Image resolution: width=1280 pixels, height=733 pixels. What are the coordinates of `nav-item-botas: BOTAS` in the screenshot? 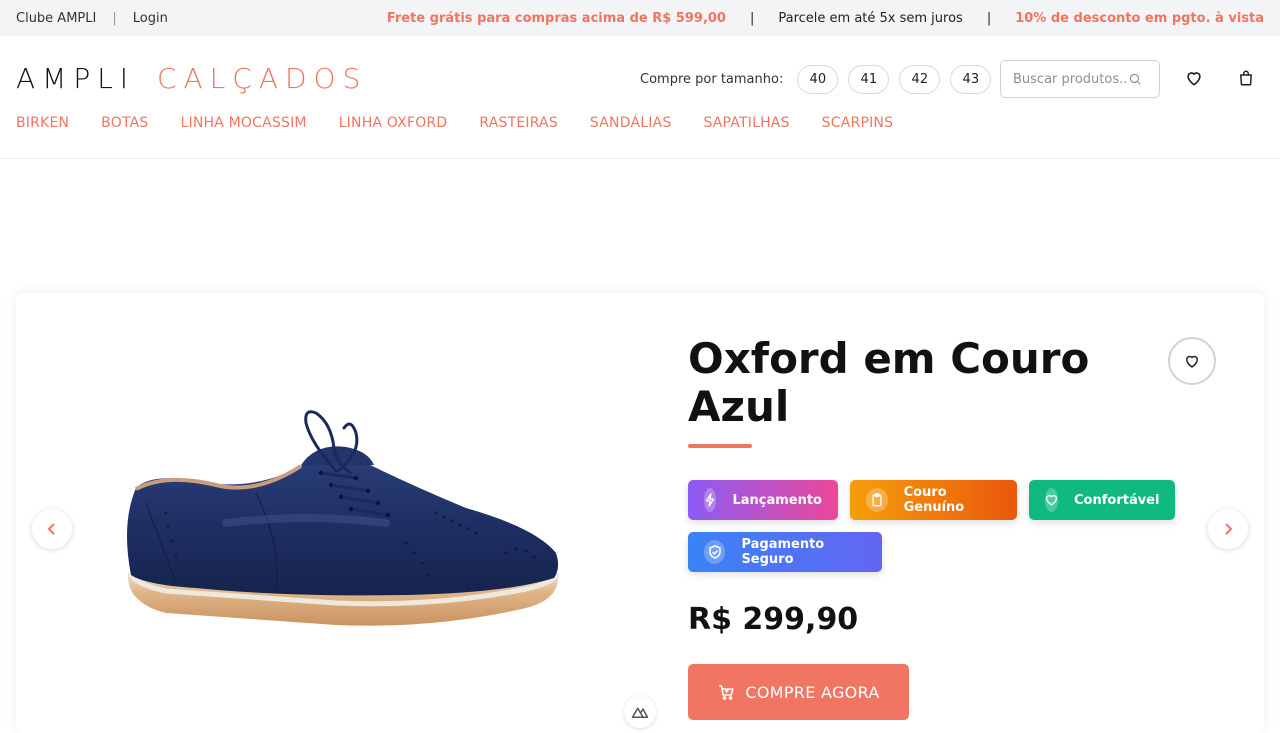 It's located at (124, 123).